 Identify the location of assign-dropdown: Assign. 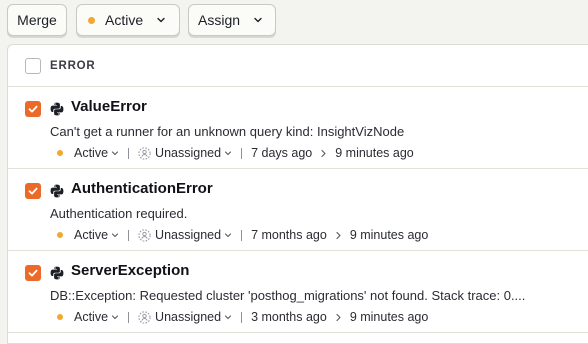
(232, 20).